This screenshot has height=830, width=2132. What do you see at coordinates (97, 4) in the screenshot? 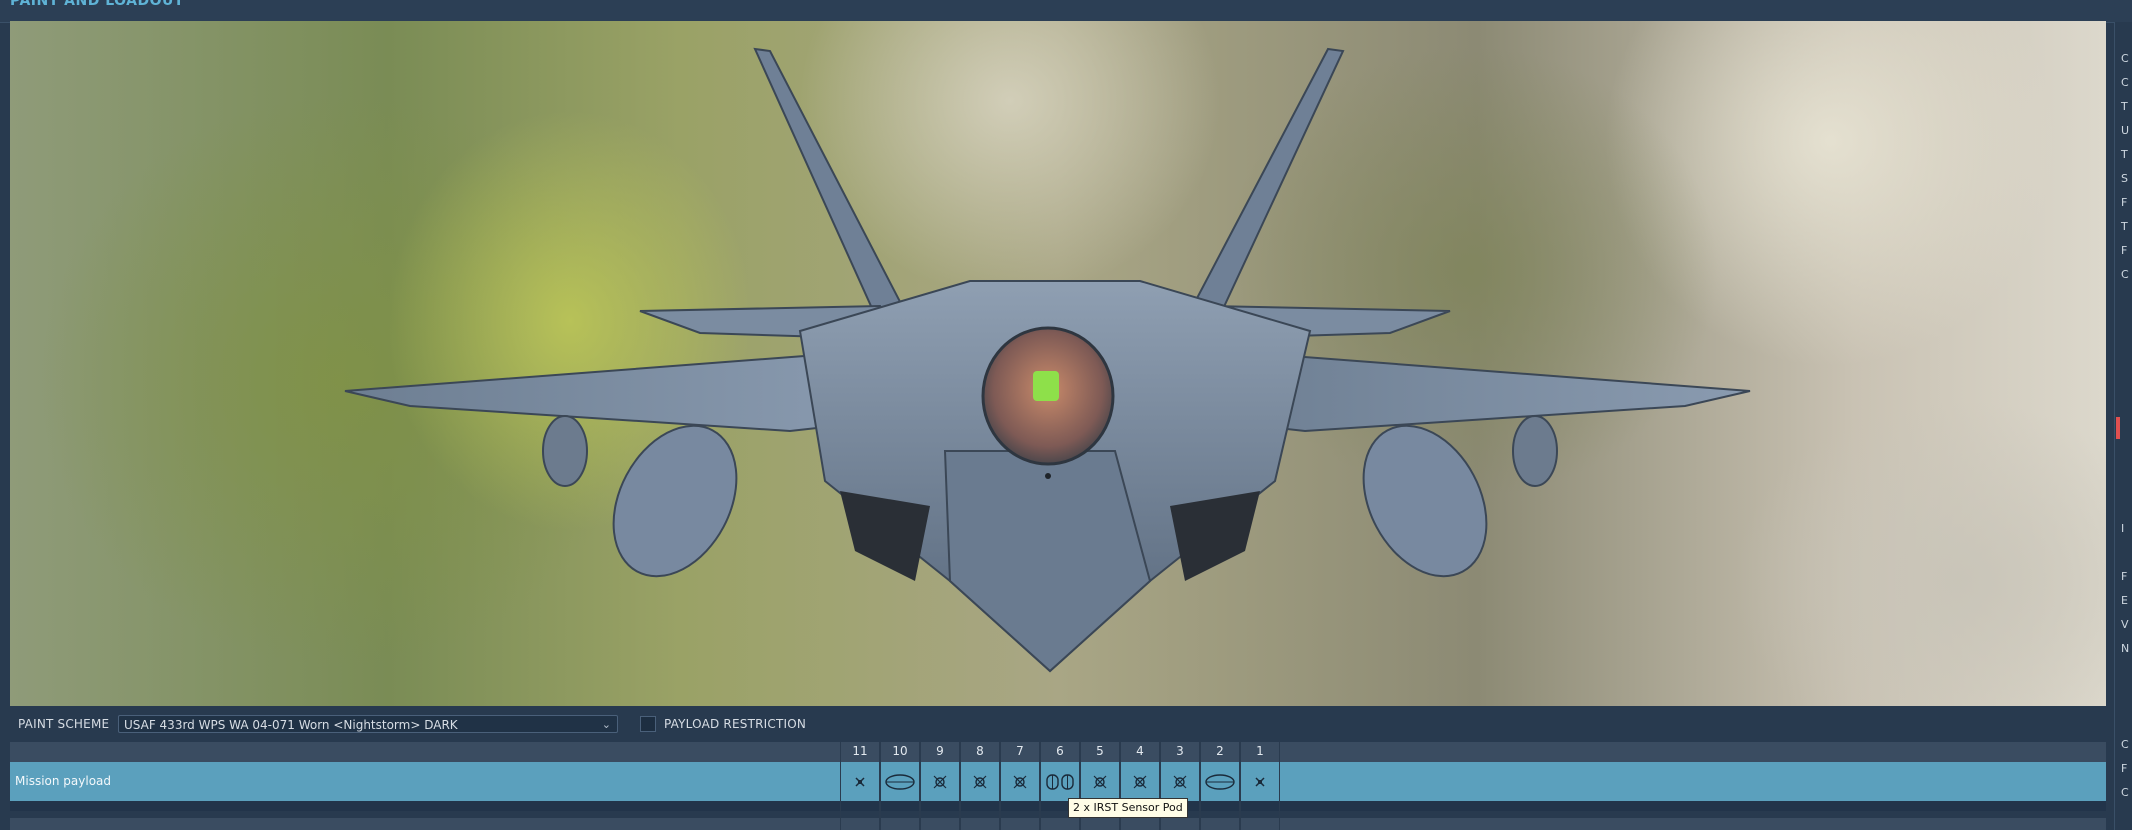
I see `panel-title: PAINT AND LOADOUT` at bounding box center [97, 4].